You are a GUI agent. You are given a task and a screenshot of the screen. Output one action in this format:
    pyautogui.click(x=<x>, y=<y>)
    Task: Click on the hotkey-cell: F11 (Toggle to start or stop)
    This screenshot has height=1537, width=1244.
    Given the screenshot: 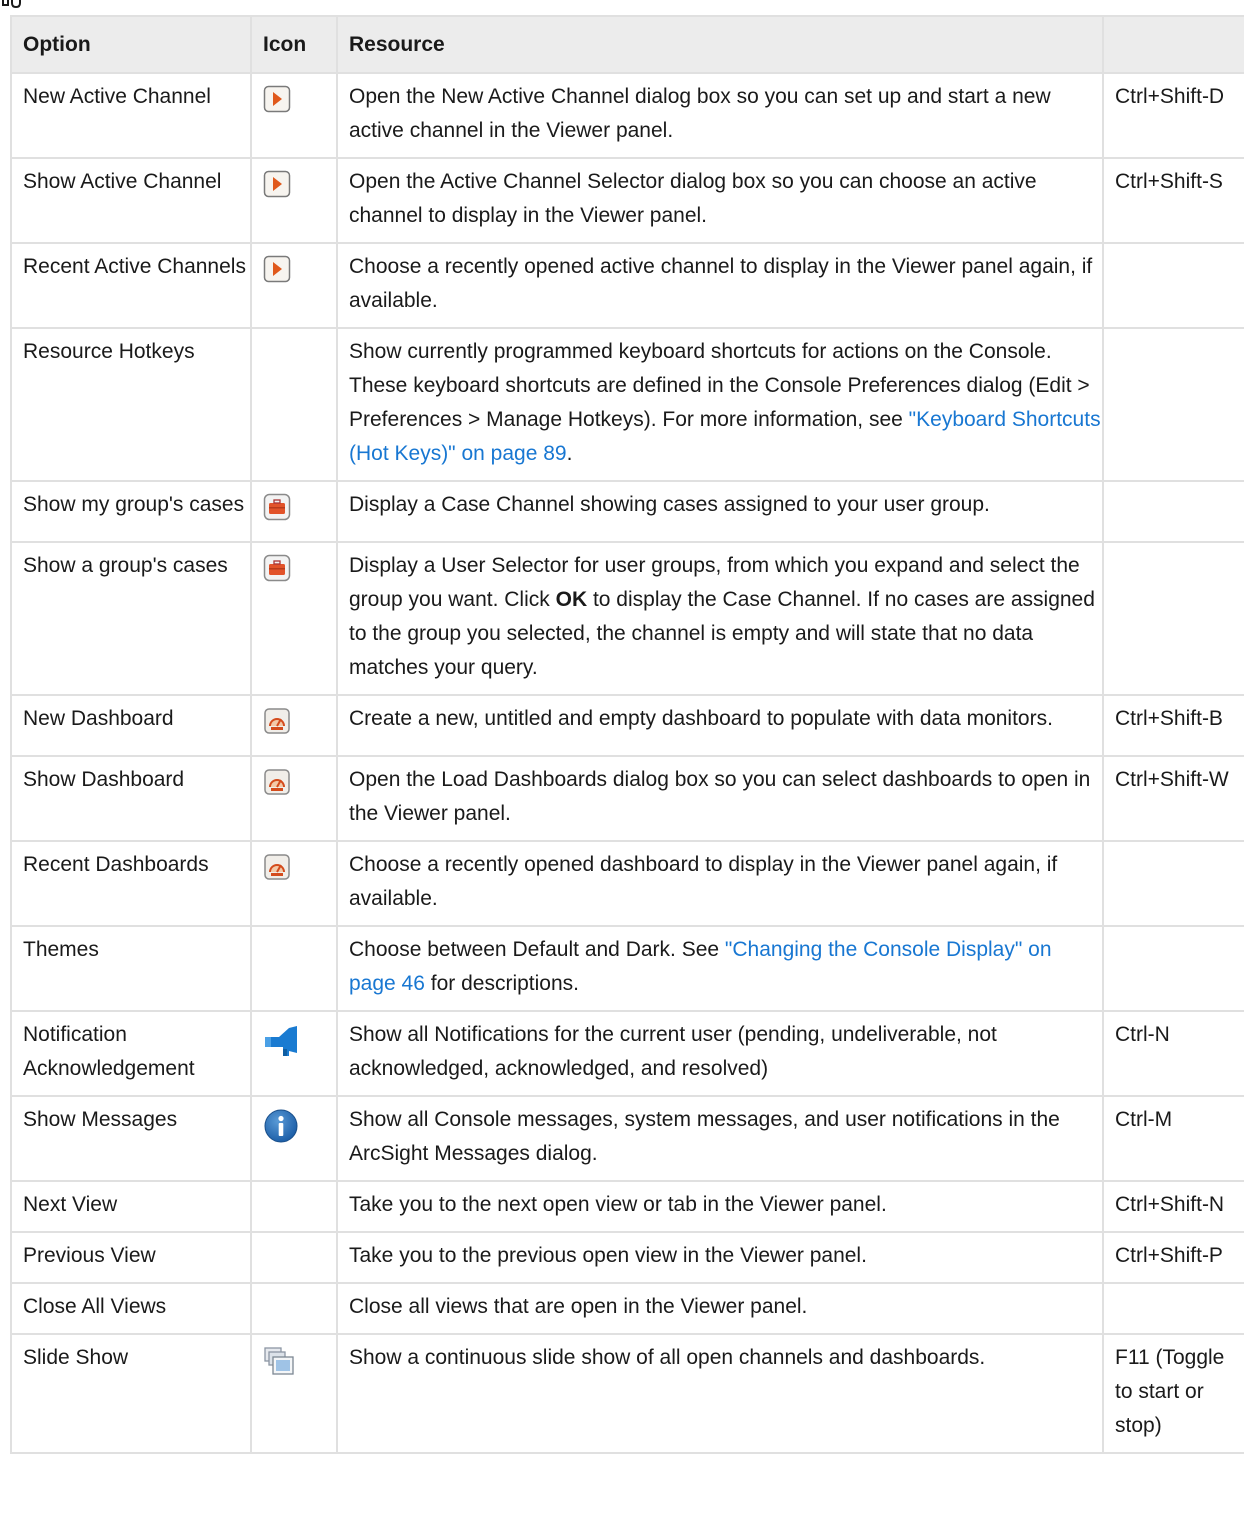 What is the action you would take?
    pyautogui.click(x=1173, y=1393)
    